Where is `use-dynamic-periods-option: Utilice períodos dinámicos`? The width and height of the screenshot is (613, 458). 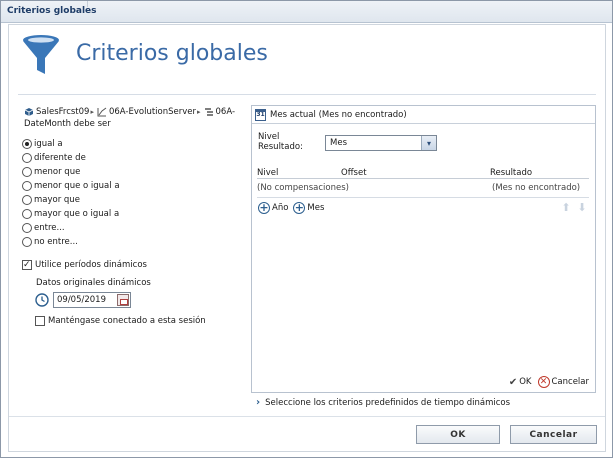
use-dynamic-periods-option: Utilice períodos dinámicos is located at coordinates (84, 265).